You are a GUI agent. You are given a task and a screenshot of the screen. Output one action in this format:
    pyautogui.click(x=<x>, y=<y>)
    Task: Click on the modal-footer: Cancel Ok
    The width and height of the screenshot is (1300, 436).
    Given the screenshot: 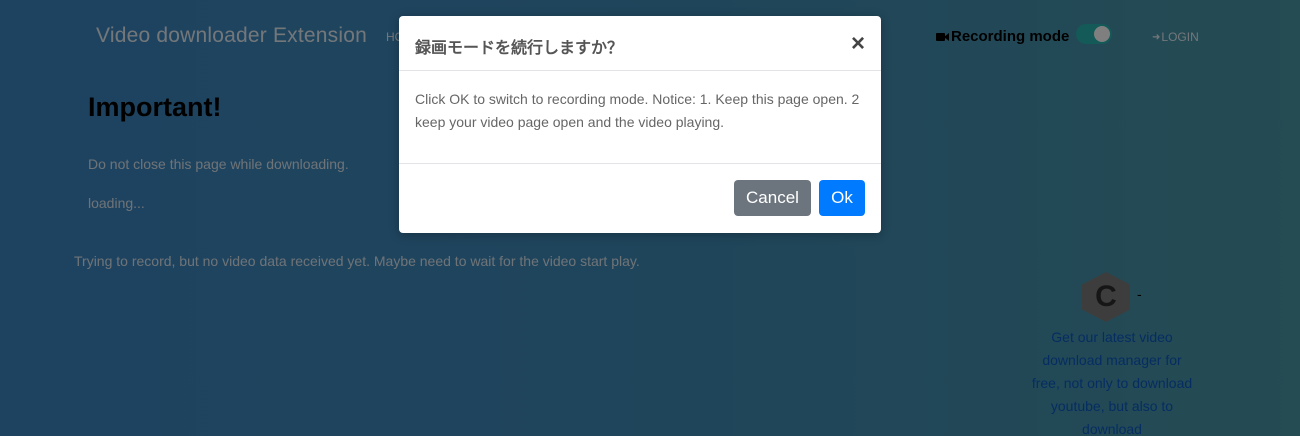 What is the action you would take?
    pyautogui.click(x=640, y=198)
    